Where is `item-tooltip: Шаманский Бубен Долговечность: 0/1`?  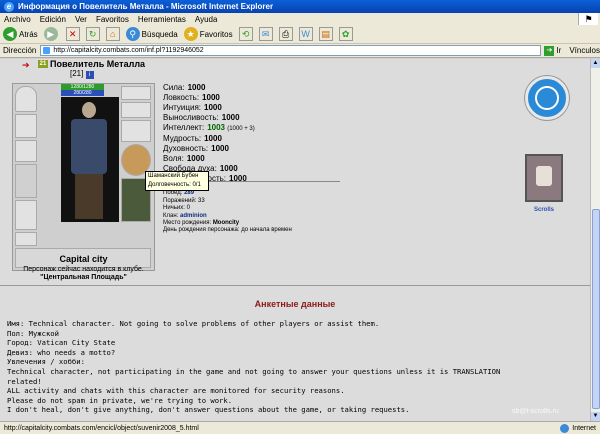 item-tooltip: Шаманский Бубен Долговечность: 0/1 is located at coordinates (177, 181).